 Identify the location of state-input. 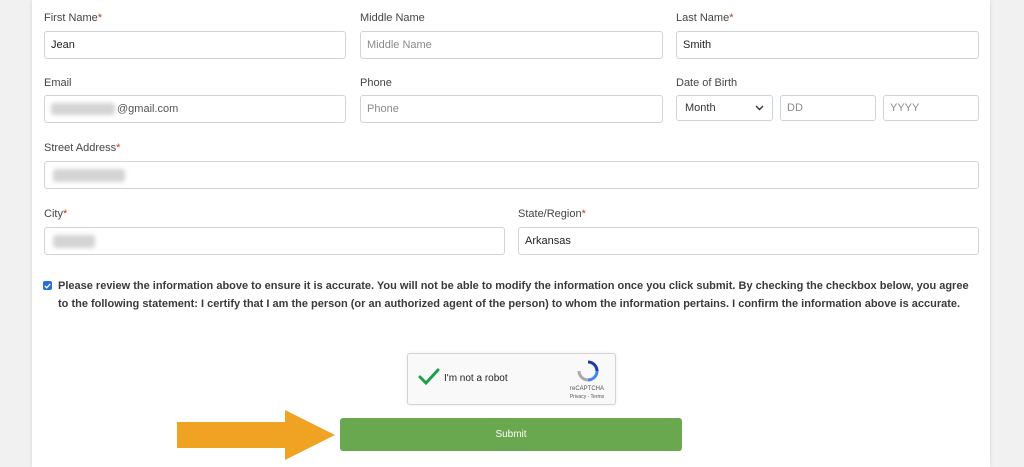
(748, 241).